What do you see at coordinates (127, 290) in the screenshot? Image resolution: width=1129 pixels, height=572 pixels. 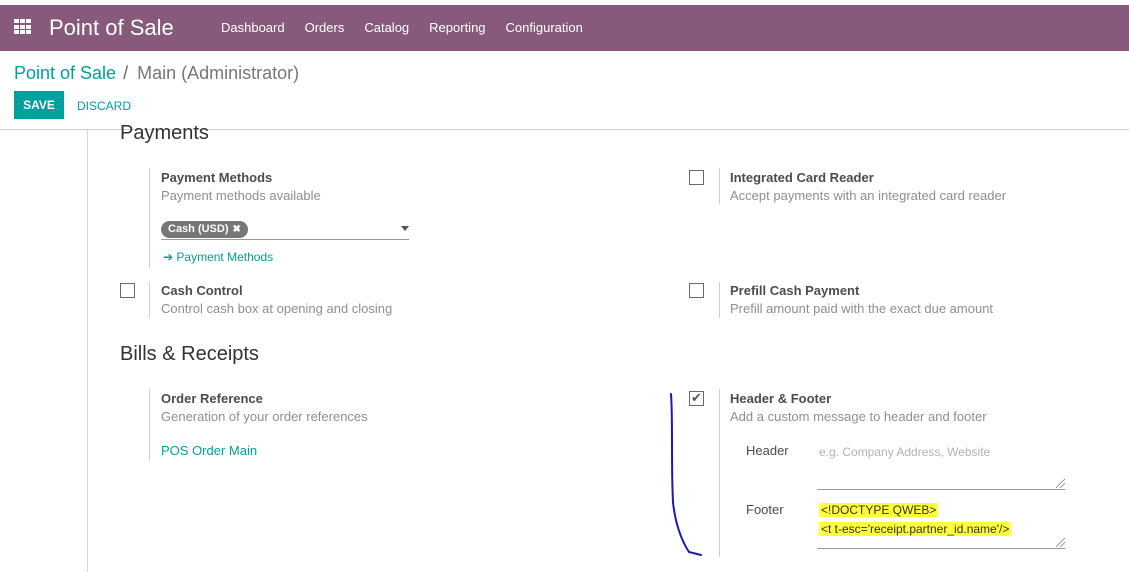 I see `cash-control-checkbox` at bounding box center [127, 290].